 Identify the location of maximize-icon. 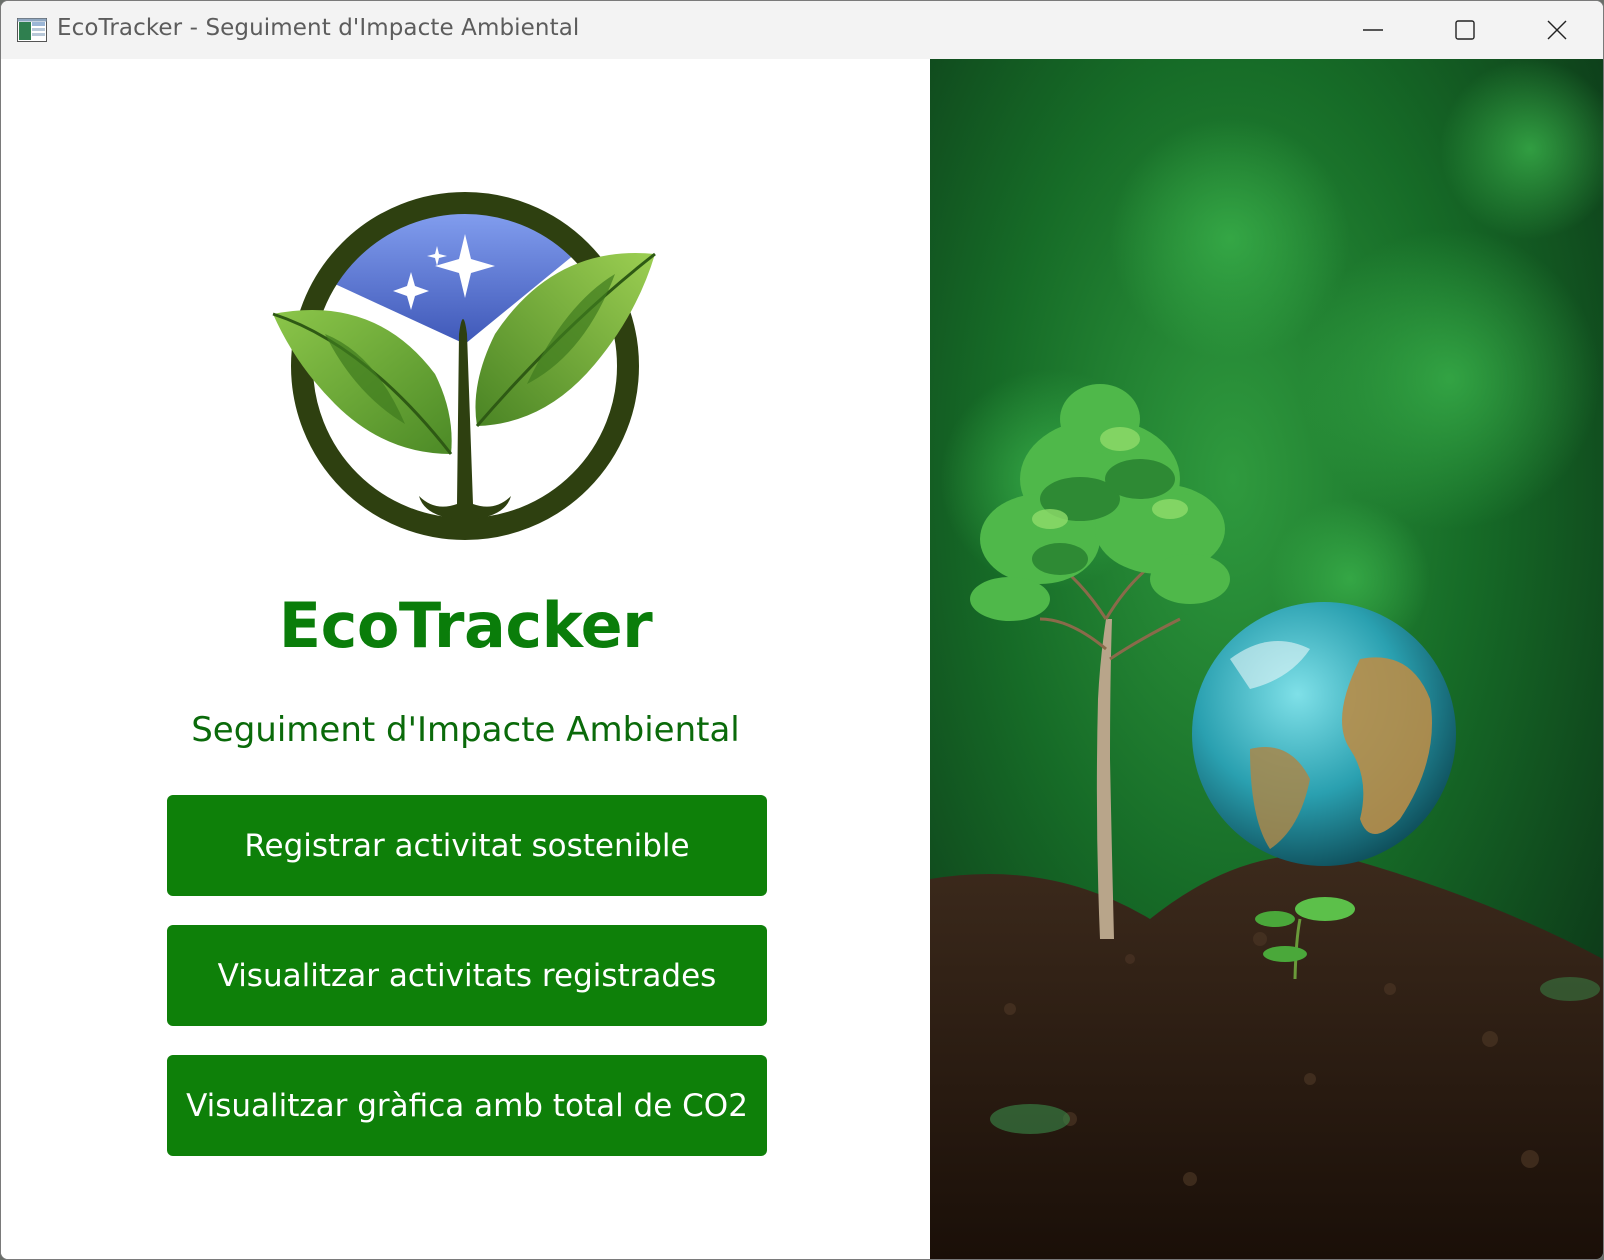
(1465, 30).